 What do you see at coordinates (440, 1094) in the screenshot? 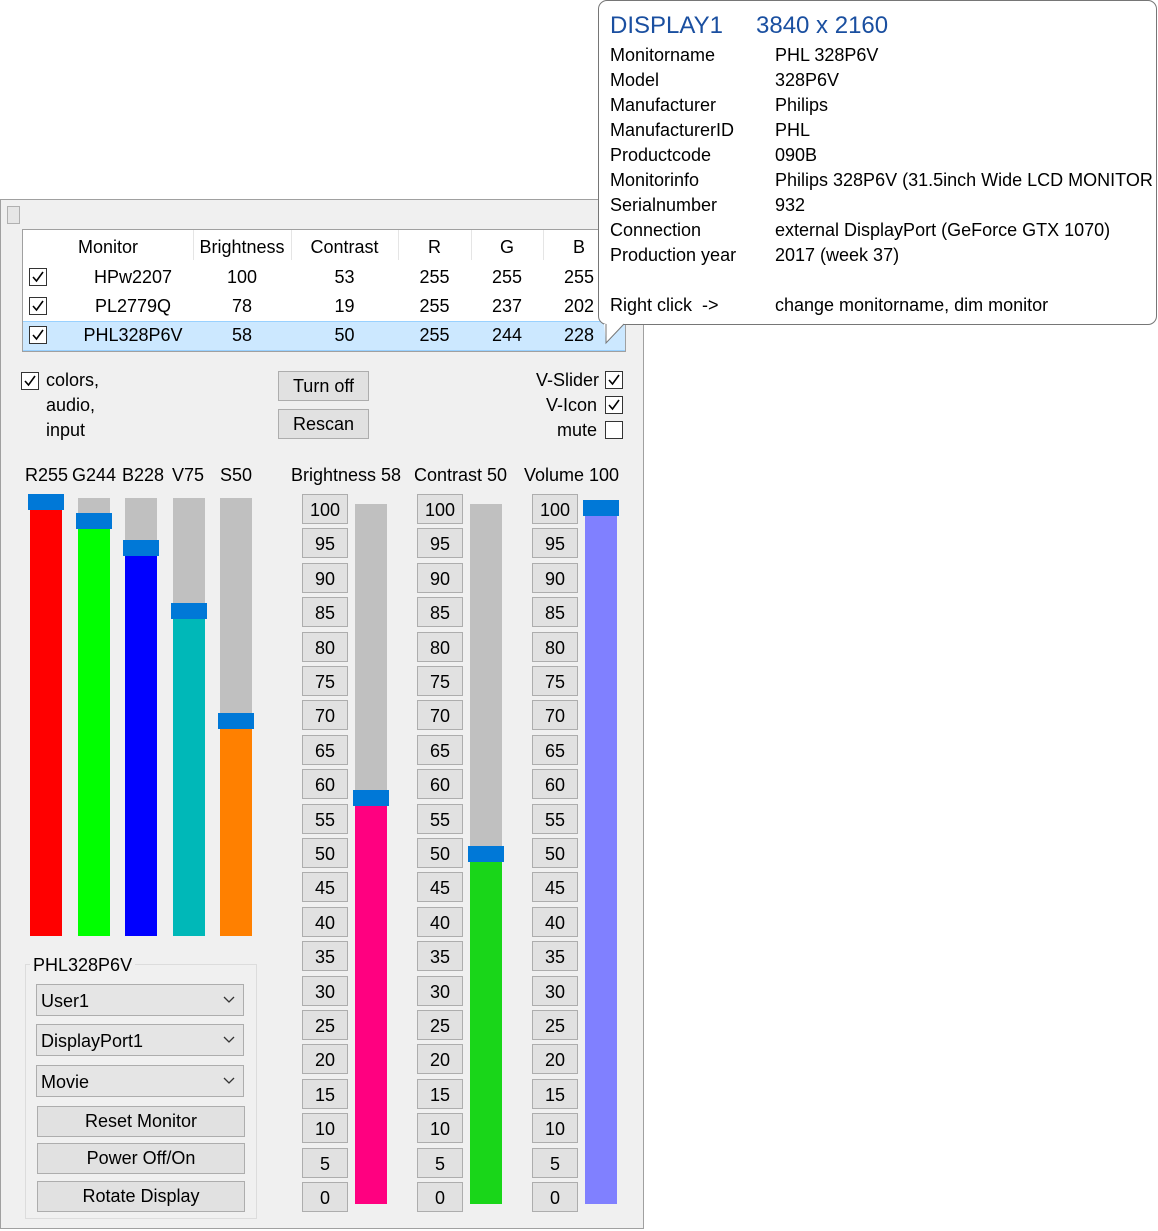
I see `contrast-step-button: 15` at bounding box center [440, 1094].